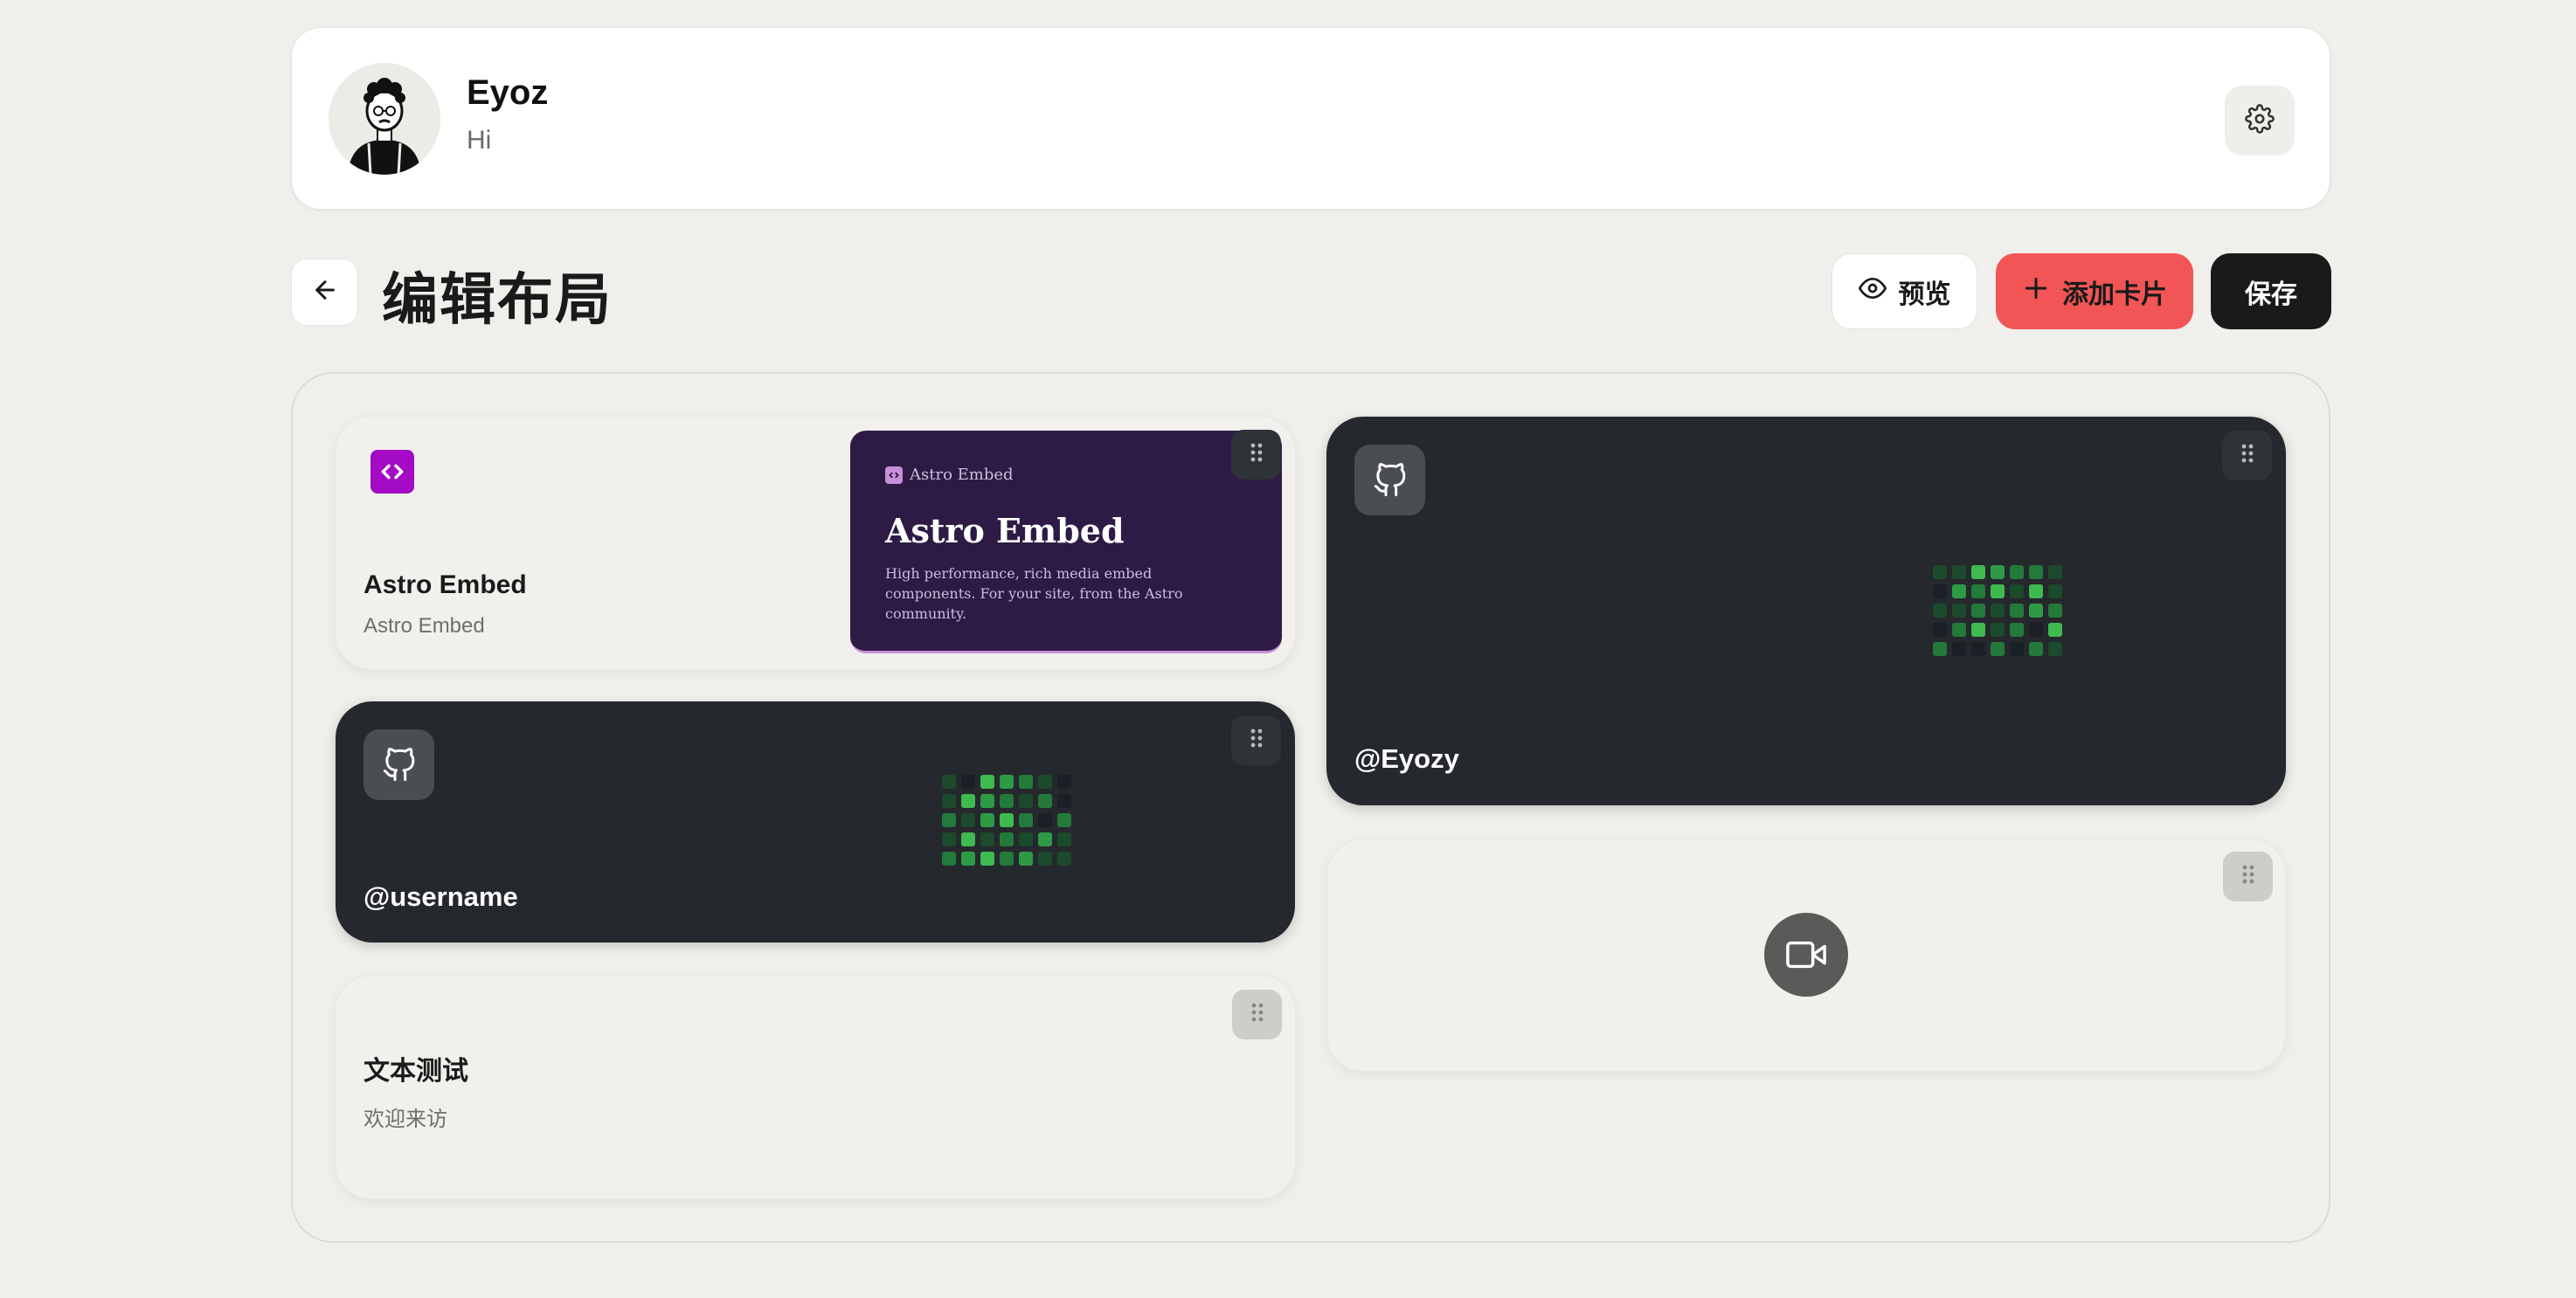 The image size is (2576, 1298). I want to click on github-handle: @Eyozy, so click(1406, 758).